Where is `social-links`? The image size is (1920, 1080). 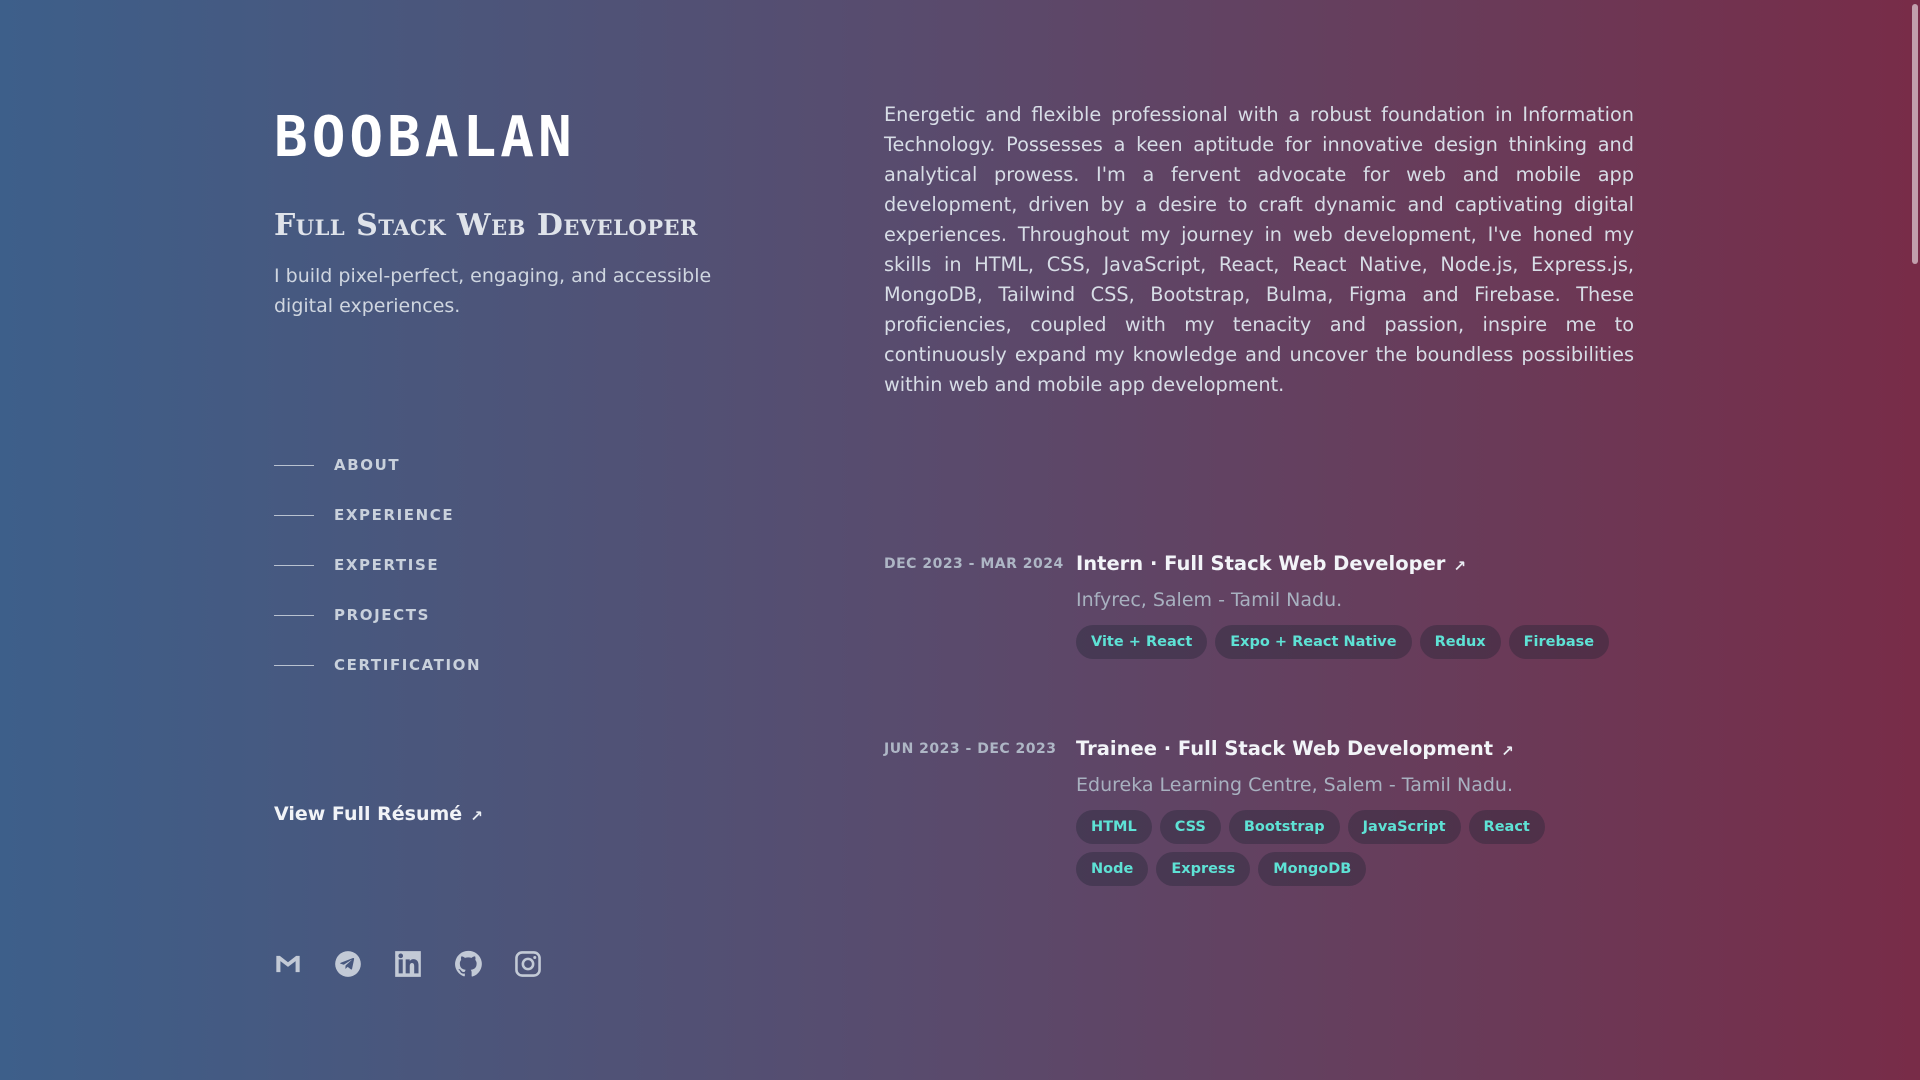 social-links is located at coordinates (408, 964).